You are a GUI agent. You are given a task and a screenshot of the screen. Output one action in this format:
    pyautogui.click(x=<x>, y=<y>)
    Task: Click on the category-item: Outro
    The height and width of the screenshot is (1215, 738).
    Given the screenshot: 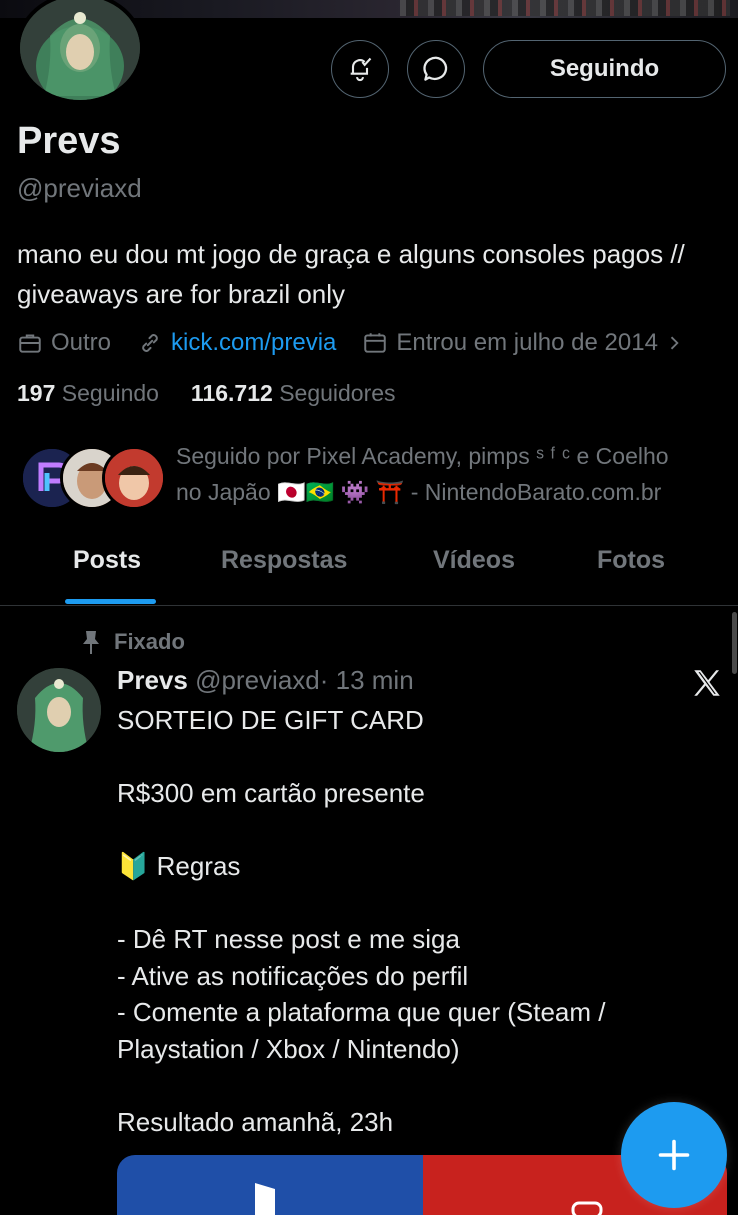 What is the action you would take?
    pyautogui.click(x=64, y=343)
    